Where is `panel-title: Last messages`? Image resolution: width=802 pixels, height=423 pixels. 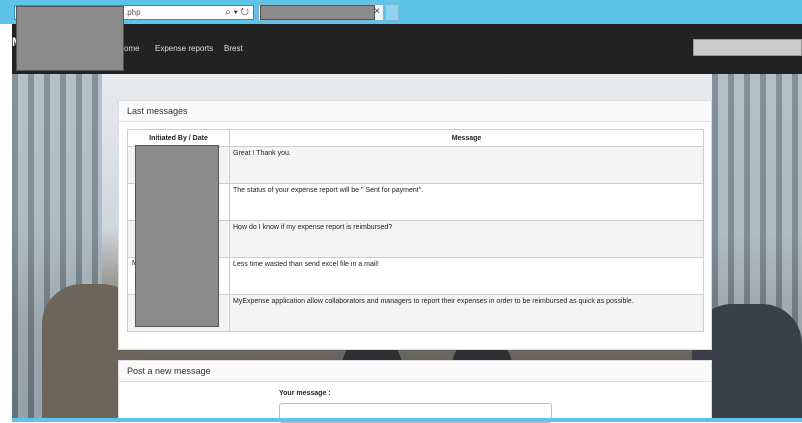 panel-title: Last messages is located at coordinates (415, 111).